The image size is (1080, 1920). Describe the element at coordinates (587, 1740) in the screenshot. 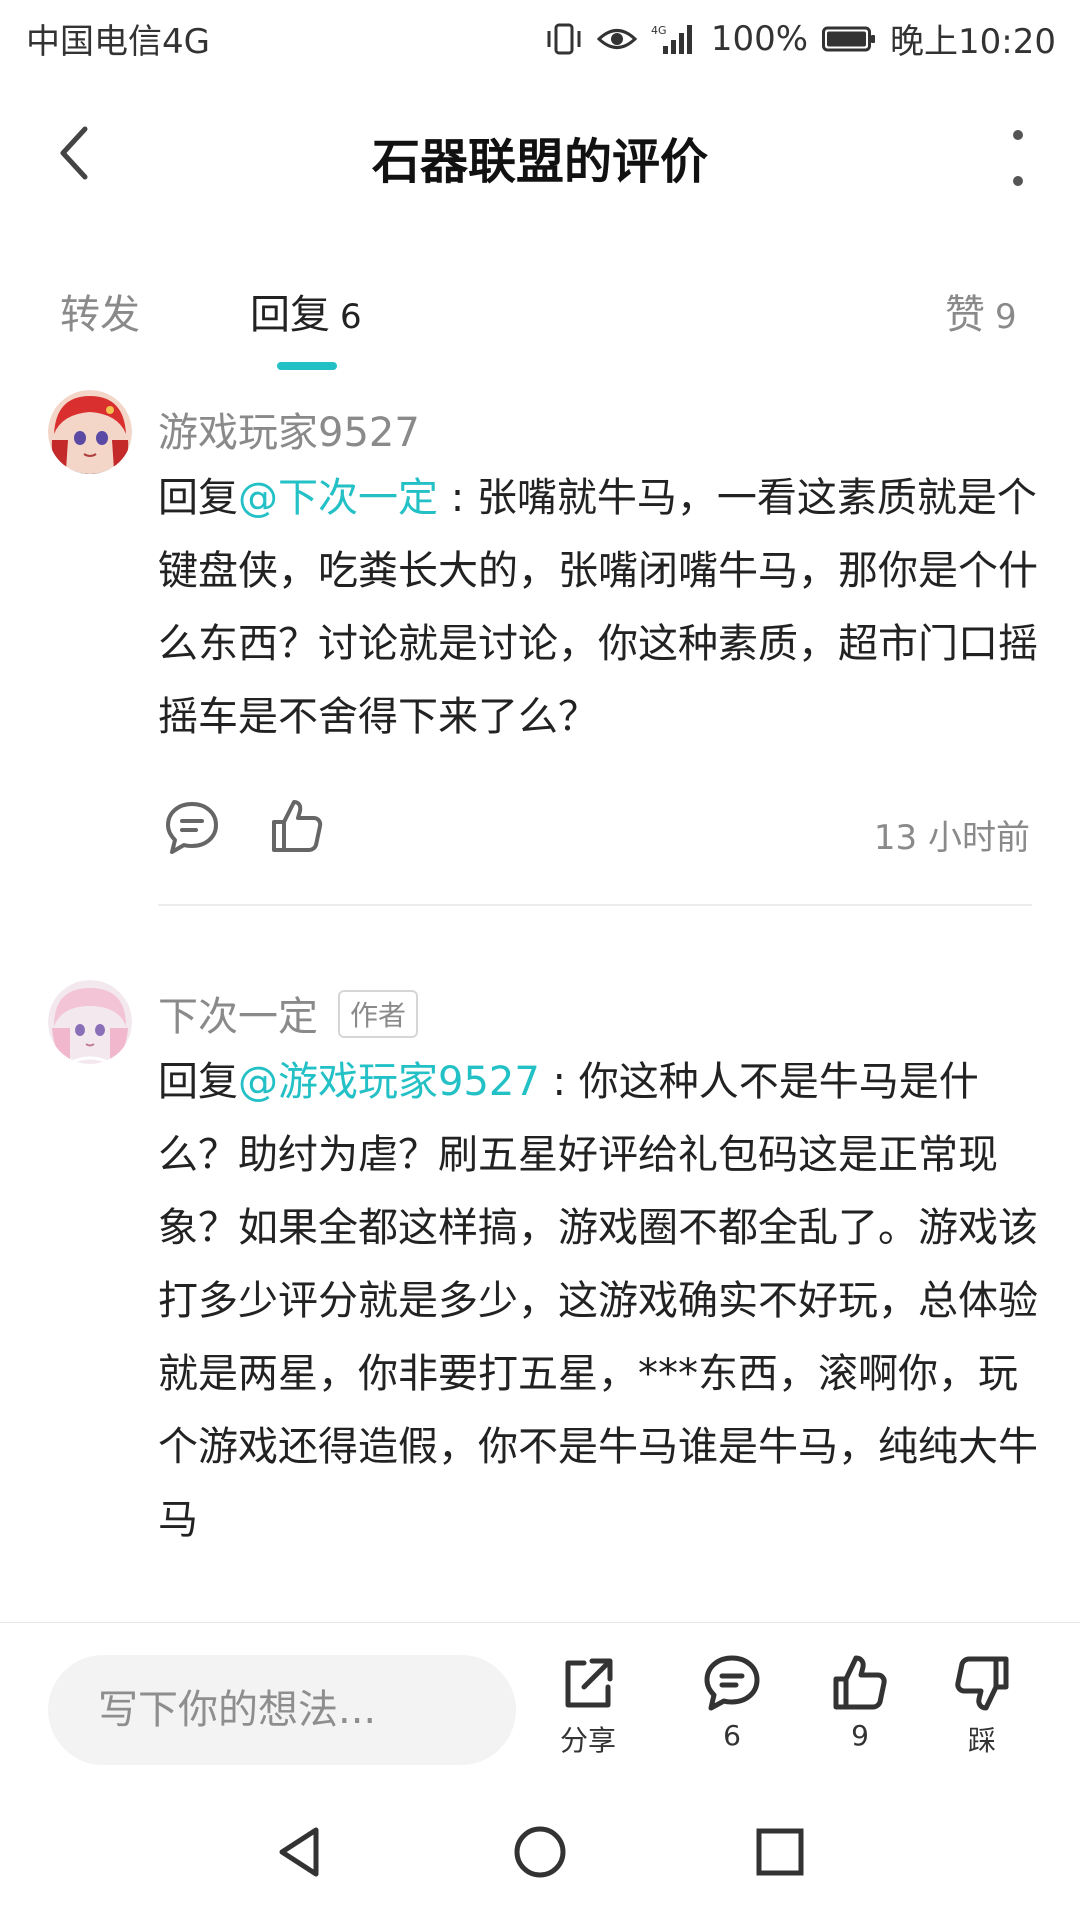

I see `share-label: 分享` at that location.